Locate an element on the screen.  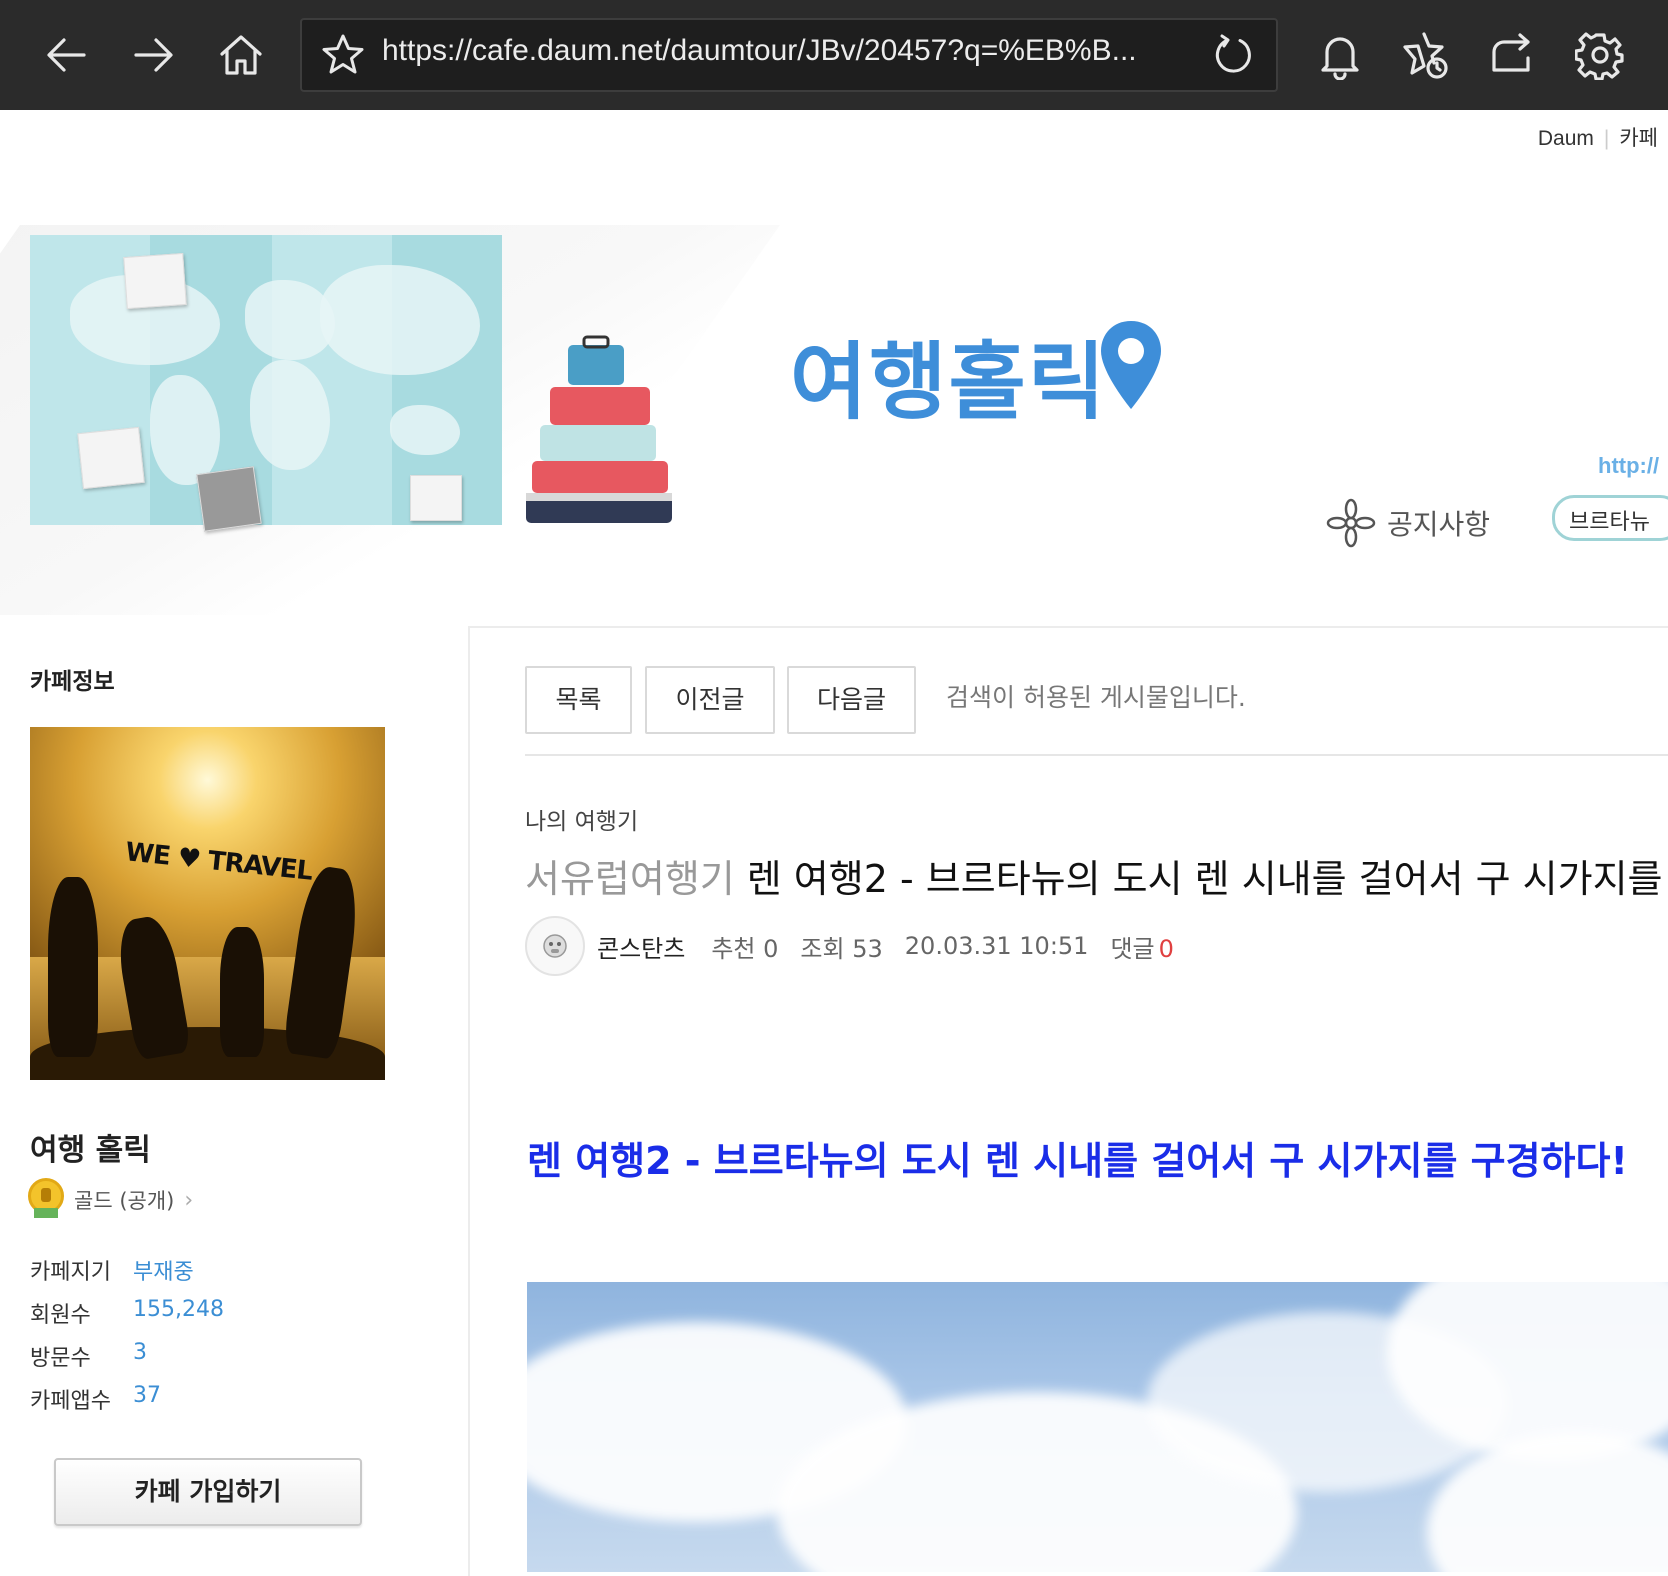
cafe-link: 카페 is located at coordinates (1638, 138).